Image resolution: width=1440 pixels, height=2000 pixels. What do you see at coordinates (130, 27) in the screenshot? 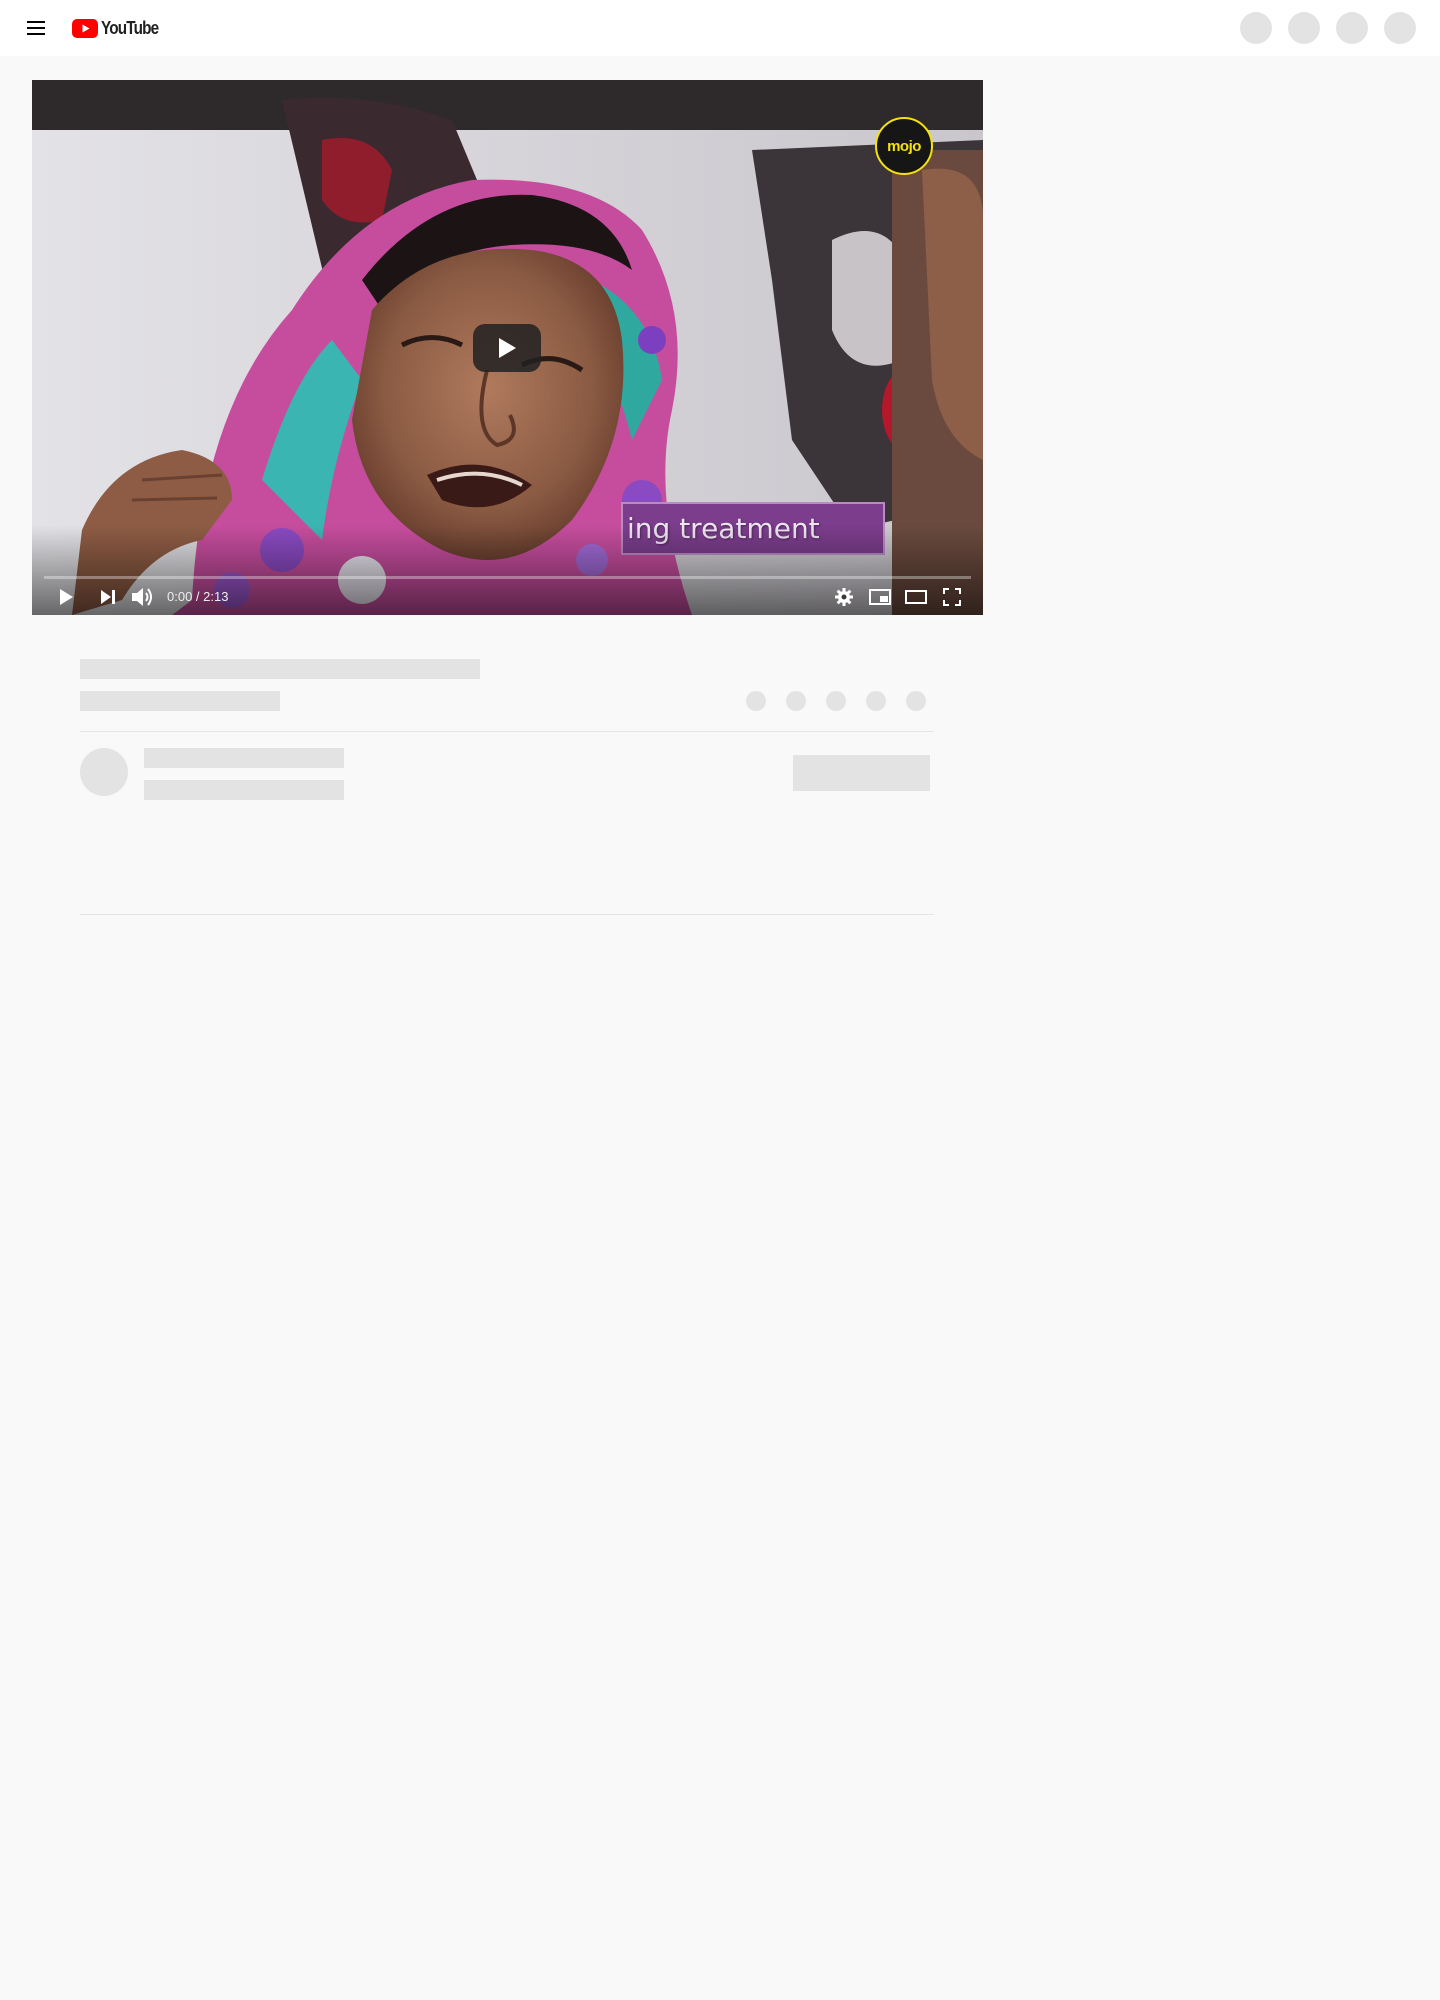
I see `logo-text: YouTube` at bounding box center [130, 27].